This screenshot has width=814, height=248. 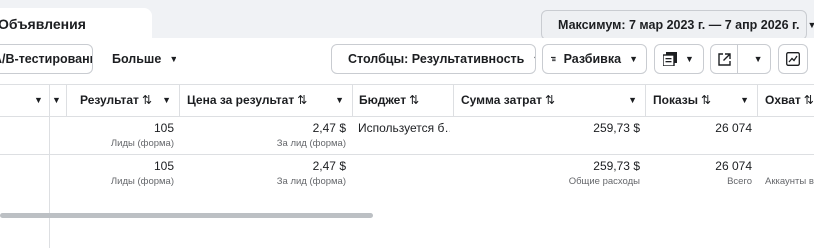 I want to click on ab-test-button: А/В-тестирование, so click(x=46, y=59).